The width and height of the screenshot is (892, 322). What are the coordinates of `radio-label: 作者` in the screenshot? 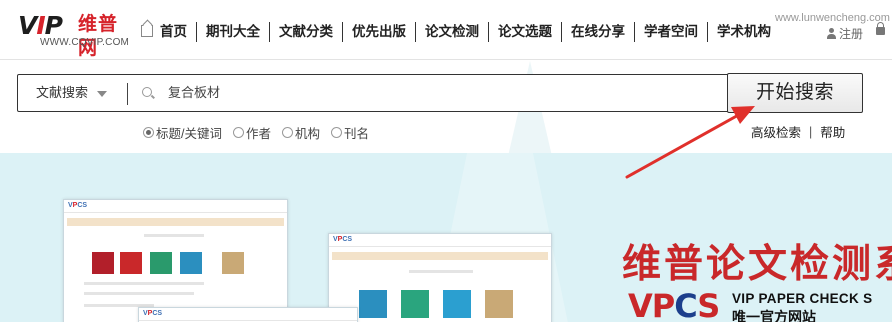 It's located at (258, 134).